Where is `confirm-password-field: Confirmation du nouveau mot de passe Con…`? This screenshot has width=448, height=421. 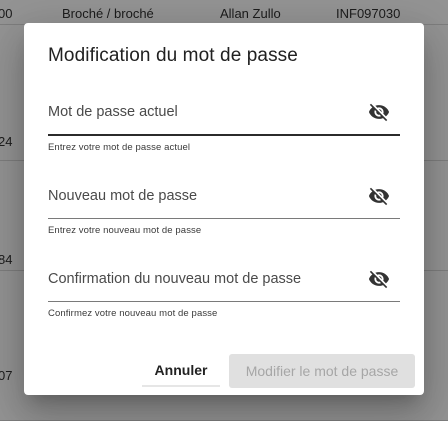
confirm-password-field: Confirmation du nouveau mot de passe Con… is located at coordinates (224, 287).